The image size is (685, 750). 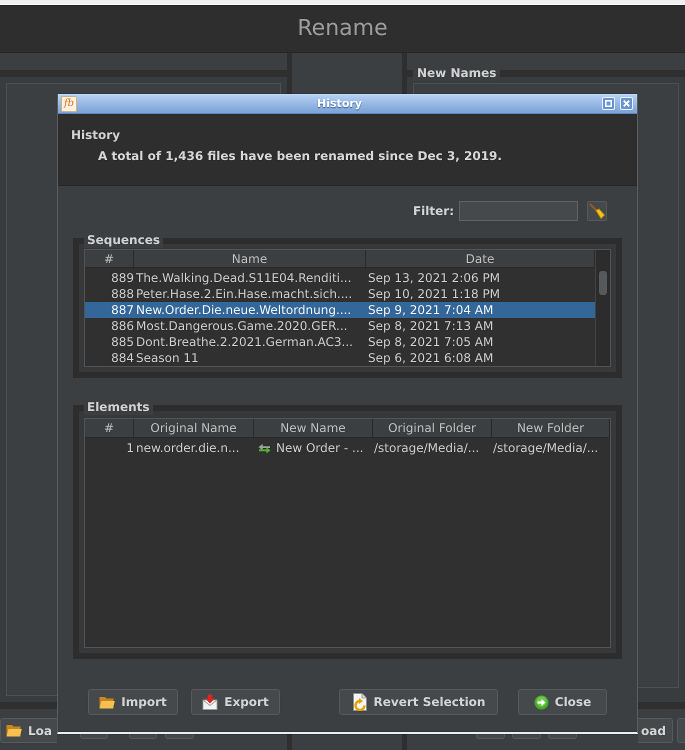 I want to click on clear-filter-button, so click(x=597, y=211).